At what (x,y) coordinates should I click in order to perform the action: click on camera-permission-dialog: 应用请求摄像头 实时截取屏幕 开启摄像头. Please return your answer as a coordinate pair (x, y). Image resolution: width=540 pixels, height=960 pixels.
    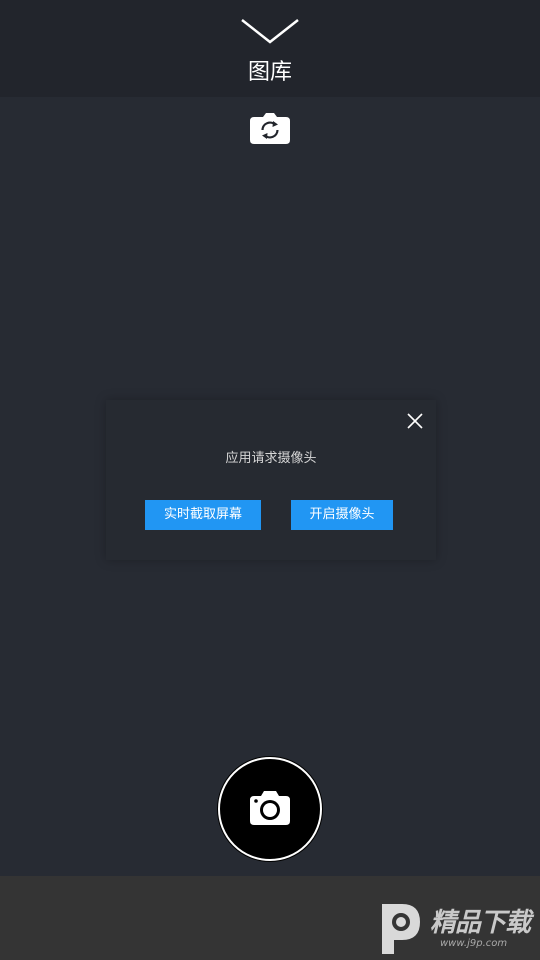
    Looking at the image, I should click on (271, 480).